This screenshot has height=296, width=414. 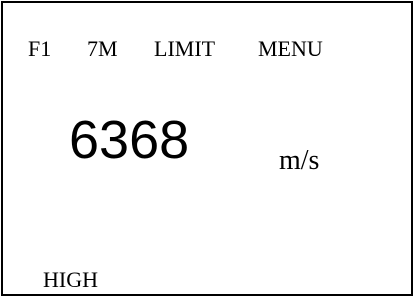 What do you see at coordinates (39, 49) in the screenshot?
I see `menu-item-f1: F1` at bounding box center [39, 49].